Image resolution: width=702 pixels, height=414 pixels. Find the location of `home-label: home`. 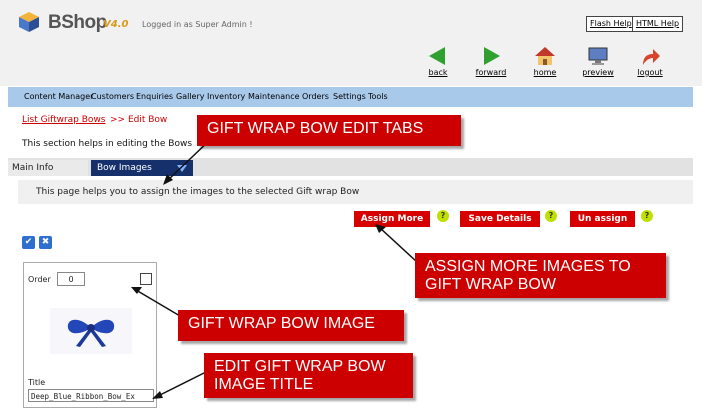

home-label: home is located at coordinates (545, 72).